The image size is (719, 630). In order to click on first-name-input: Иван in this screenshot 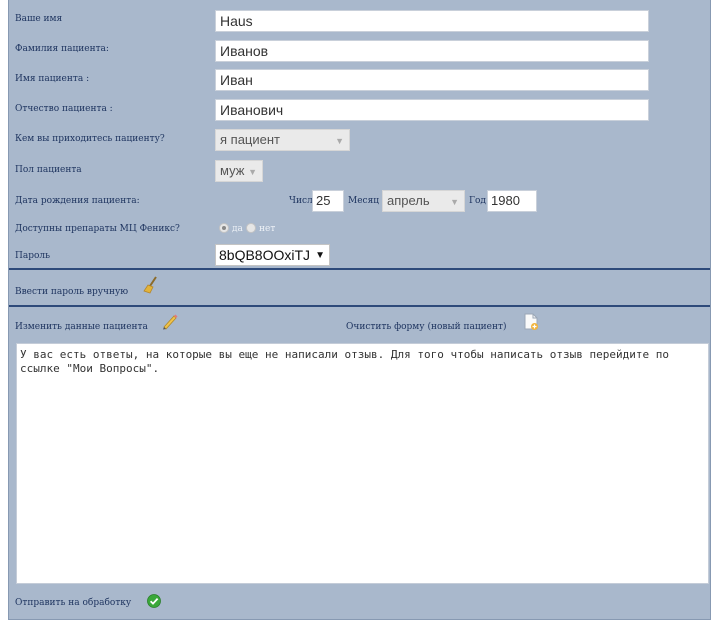, I will do `click(432, 80)`.